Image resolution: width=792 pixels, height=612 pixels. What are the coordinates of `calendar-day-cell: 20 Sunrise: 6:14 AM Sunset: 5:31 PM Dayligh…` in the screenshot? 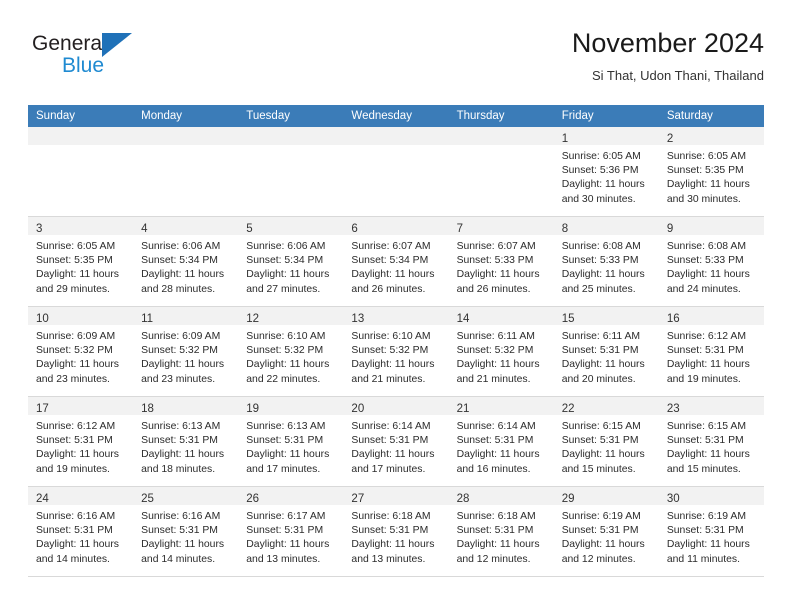 It's located at (396, 441).